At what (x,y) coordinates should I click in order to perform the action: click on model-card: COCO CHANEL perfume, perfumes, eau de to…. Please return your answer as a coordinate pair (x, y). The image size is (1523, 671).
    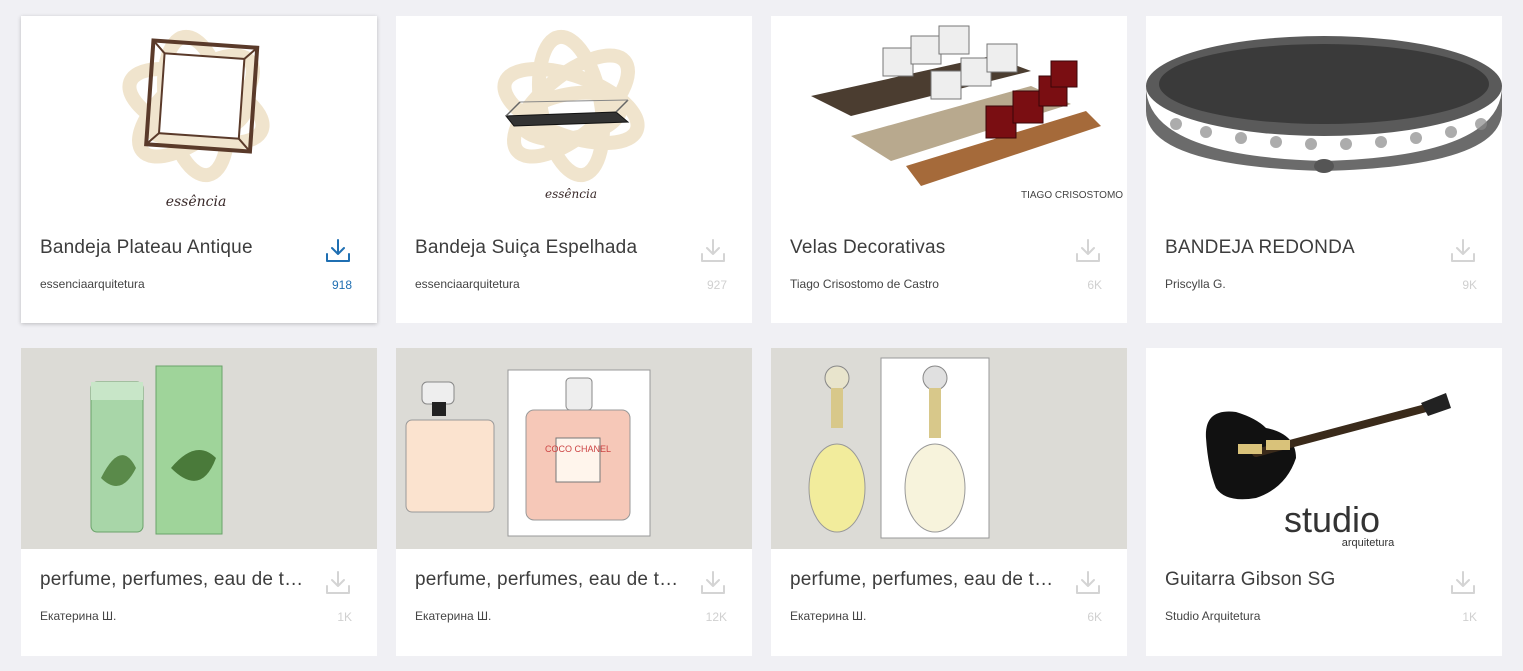
    Looking at the image, I should click on (574, 502).